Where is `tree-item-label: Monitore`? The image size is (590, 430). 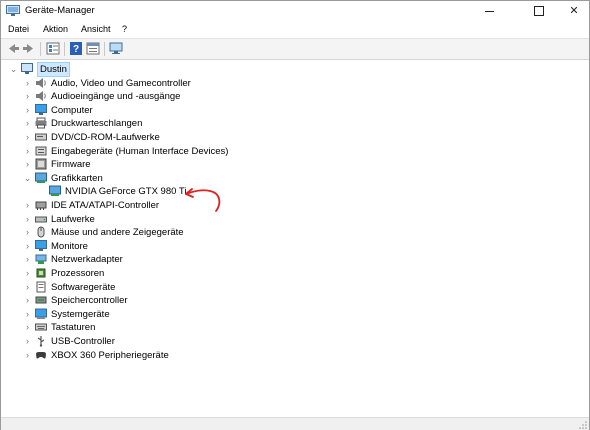
tree-item-label: Monitore is located at coordinates (69, 246).